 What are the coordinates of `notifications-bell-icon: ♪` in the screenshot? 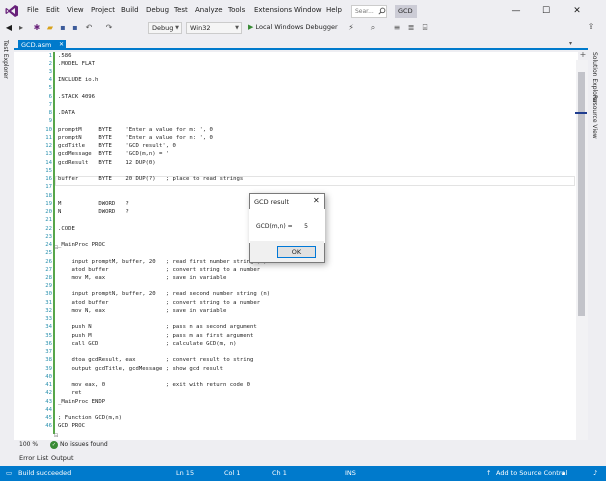 It's located at (595, 473).